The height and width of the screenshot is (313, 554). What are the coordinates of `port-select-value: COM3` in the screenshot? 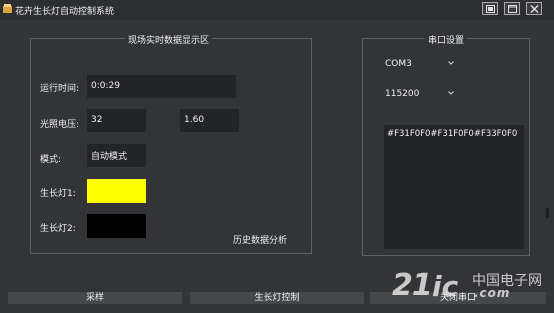 It's located at (398, 64).